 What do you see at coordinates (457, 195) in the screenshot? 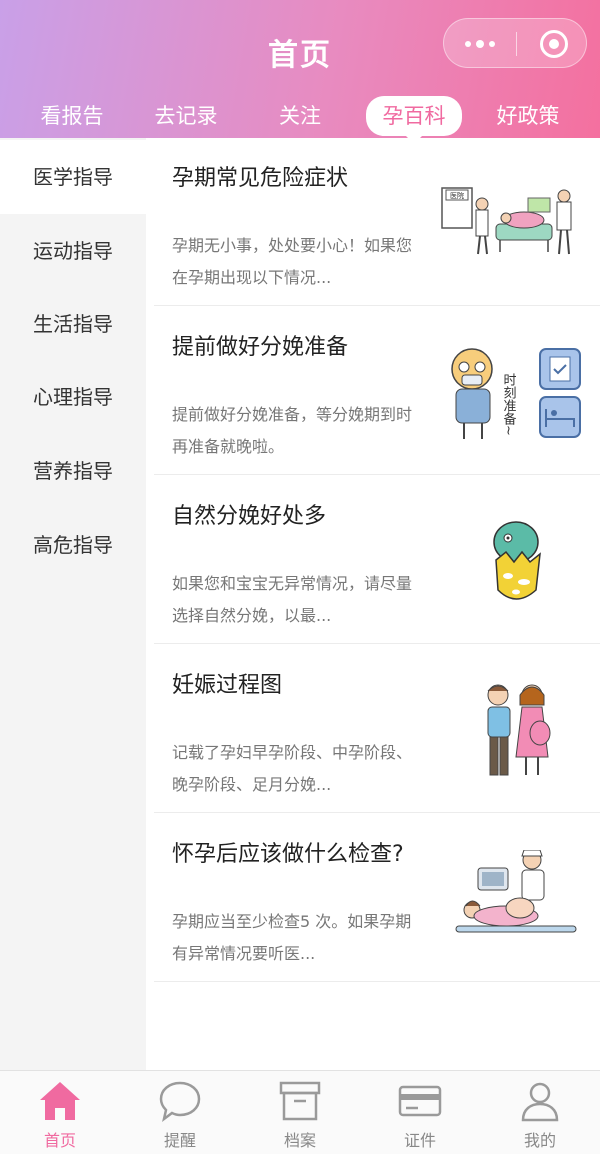
I see `hospital-sign-text: 医院` at bounding box center [457, 195].